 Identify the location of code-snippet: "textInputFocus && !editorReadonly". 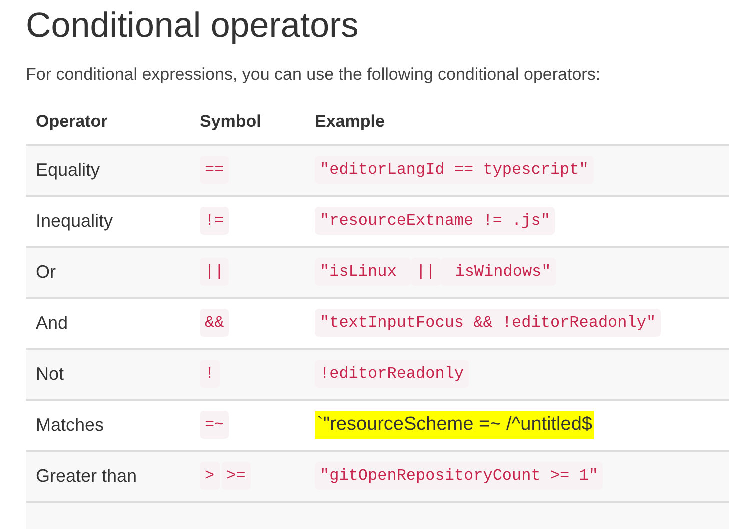
(488, 323).